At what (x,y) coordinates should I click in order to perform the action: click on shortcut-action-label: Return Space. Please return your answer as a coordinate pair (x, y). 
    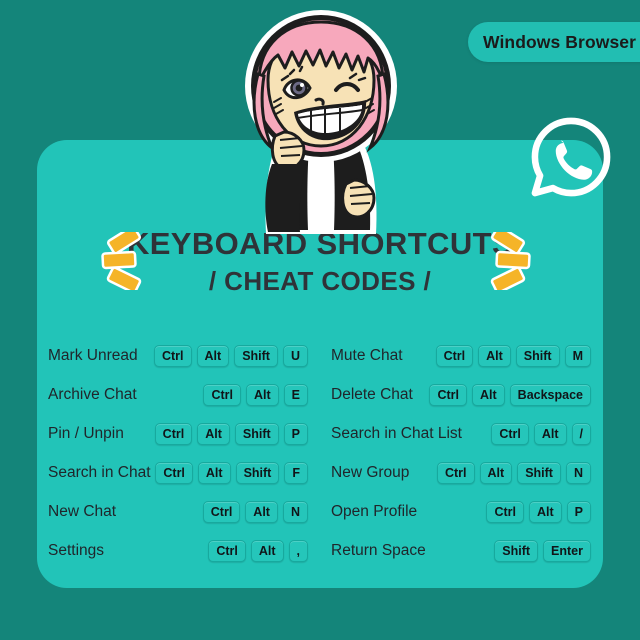
    Looking at the image, I should click on (378, 550).